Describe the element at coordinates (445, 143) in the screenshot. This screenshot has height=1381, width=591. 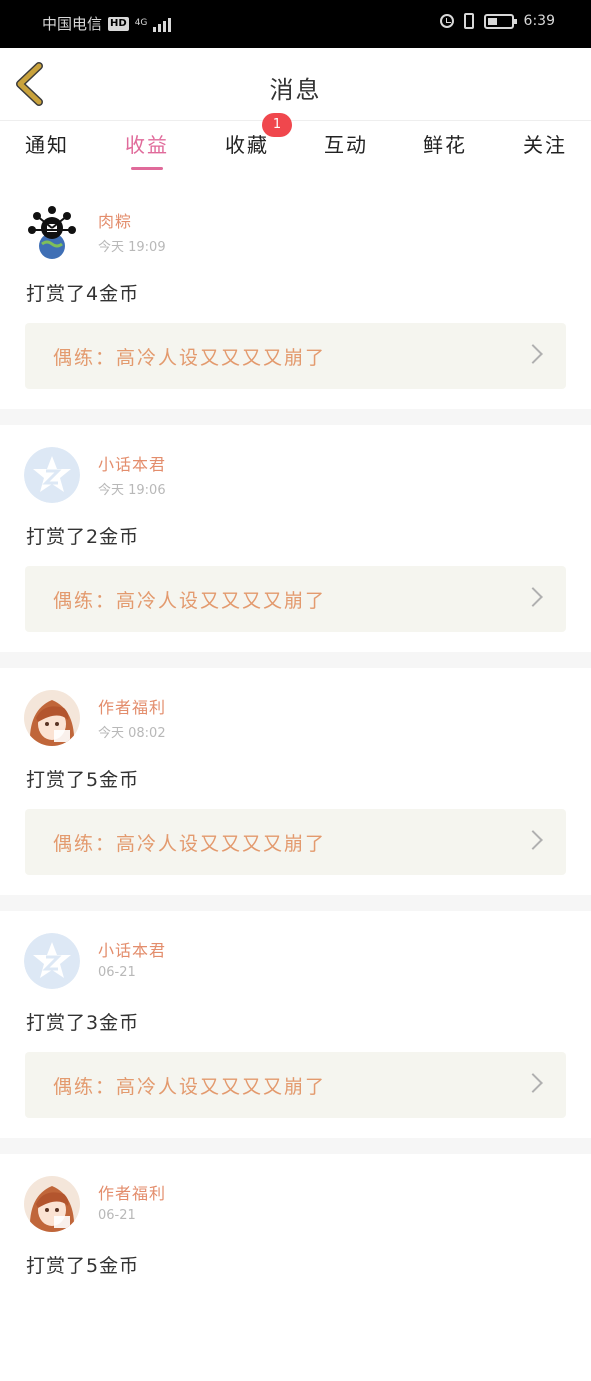
I see `tab-flowers: 鲜花` at that location.